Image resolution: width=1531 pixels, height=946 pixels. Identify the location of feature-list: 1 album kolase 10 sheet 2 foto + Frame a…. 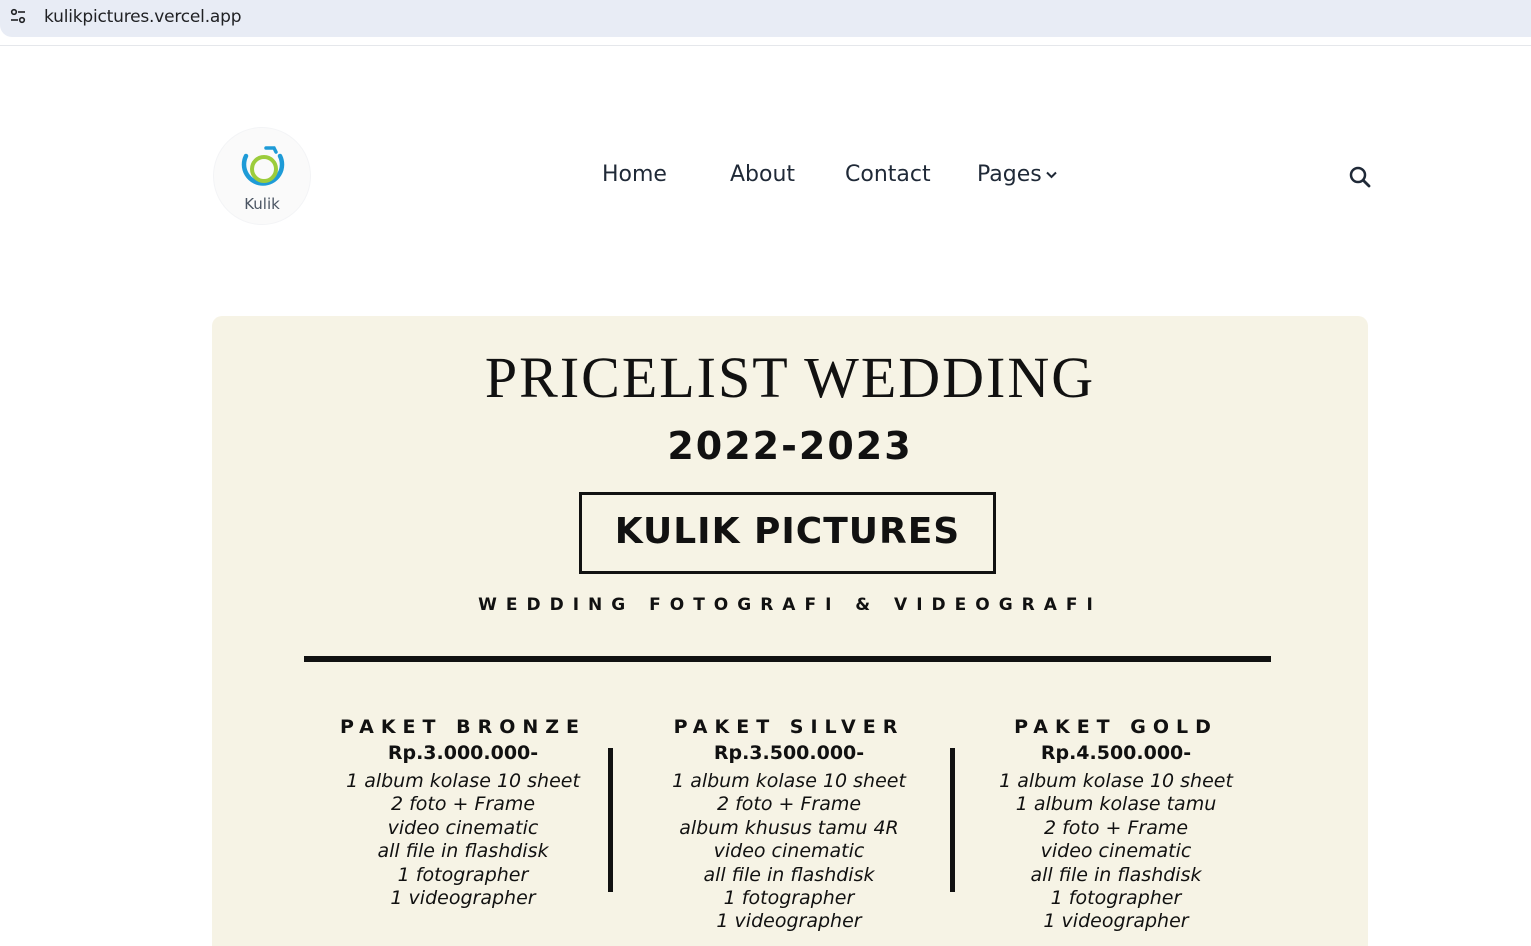
(789, 852).